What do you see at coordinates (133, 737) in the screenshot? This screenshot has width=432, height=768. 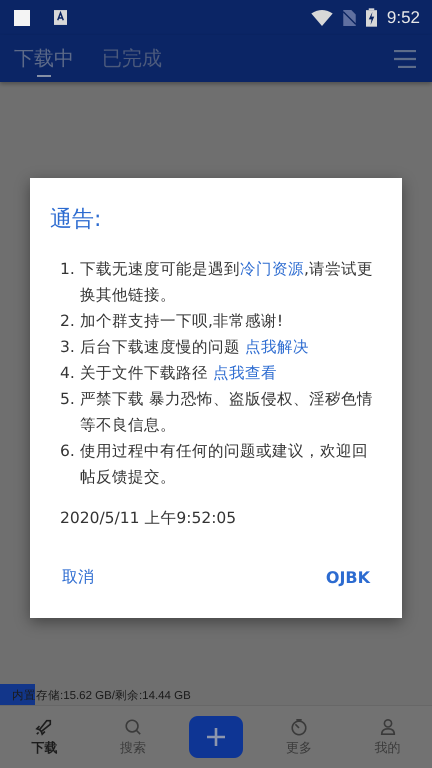 I see `nav-item: 搜索` at bounding box center [133, 737].